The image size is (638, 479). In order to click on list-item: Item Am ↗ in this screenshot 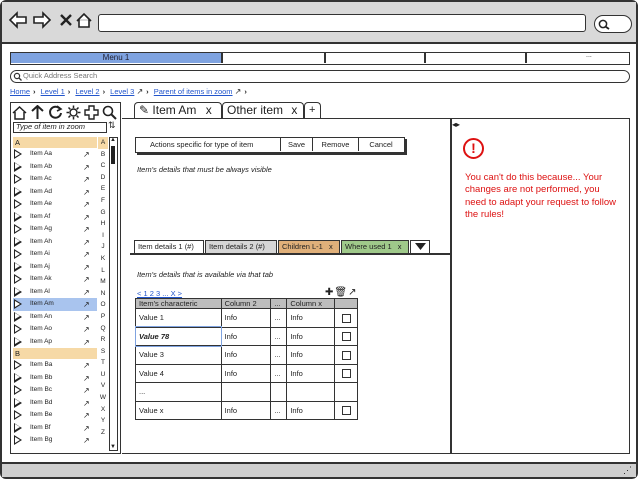, I will do `click(55, 304)`.